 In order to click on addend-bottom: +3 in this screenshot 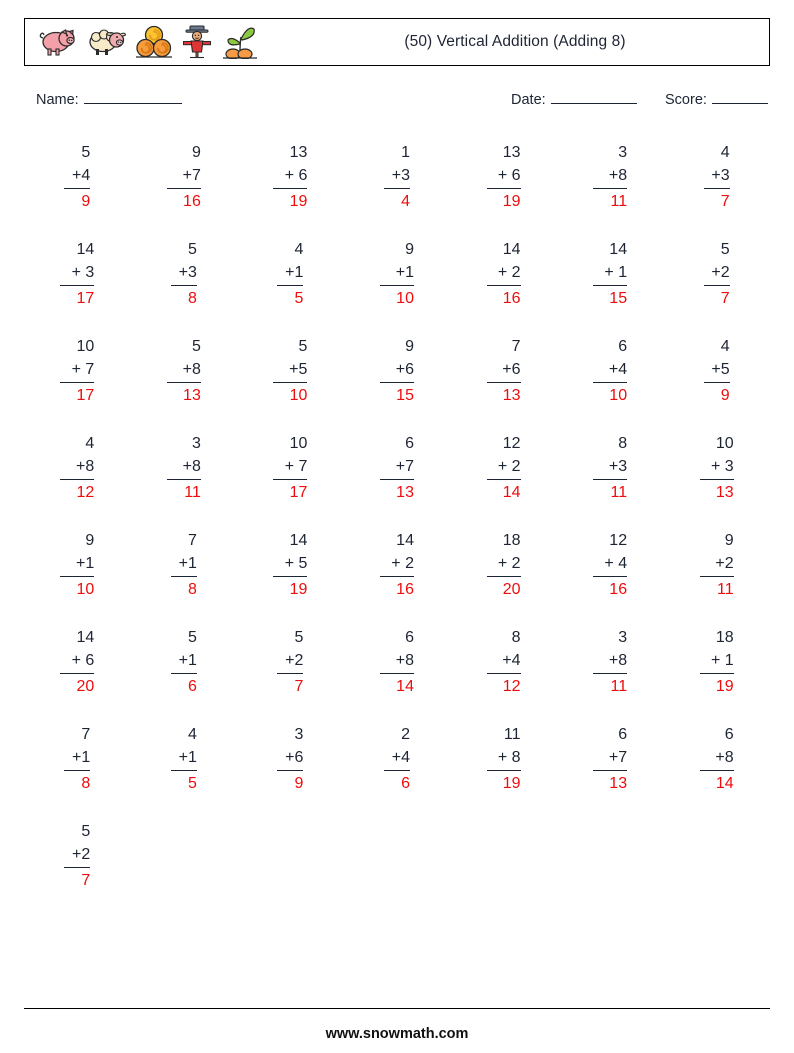, I will do `click(187, 272)`.